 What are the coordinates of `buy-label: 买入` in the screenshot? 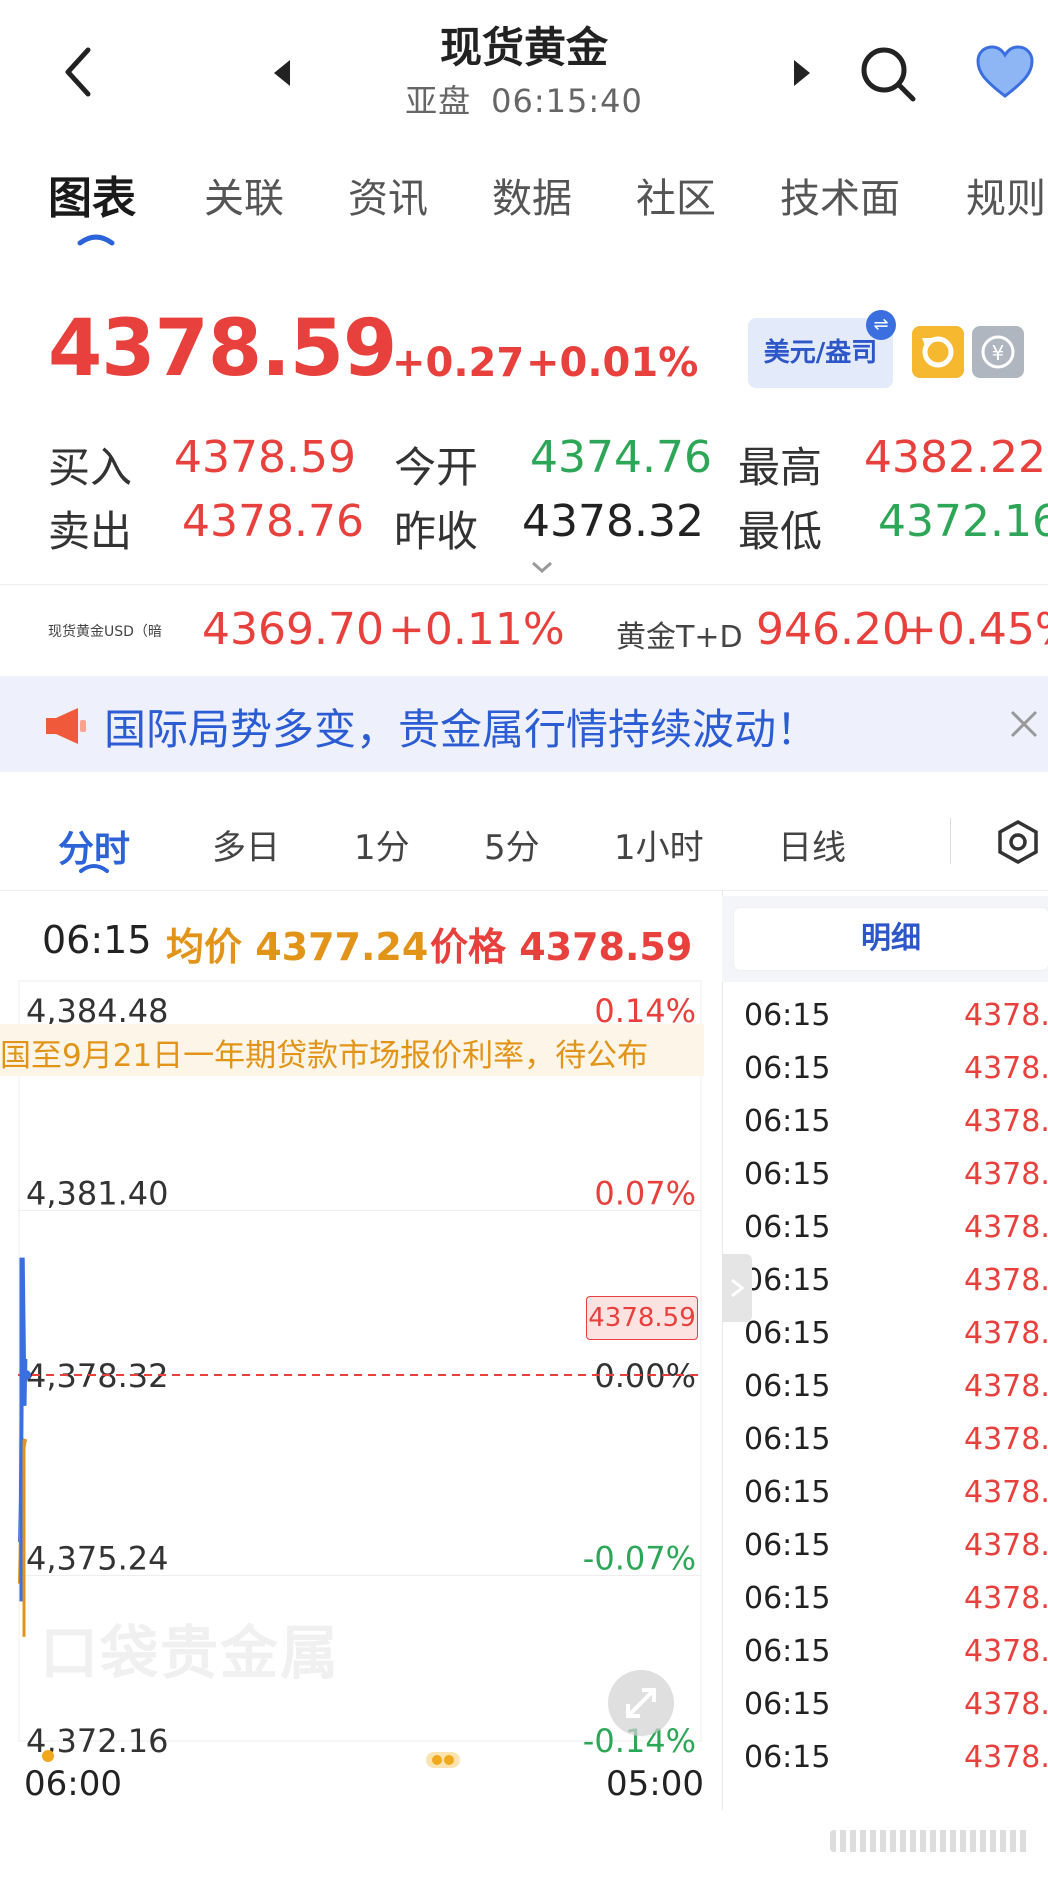 It's located at (90, 467).